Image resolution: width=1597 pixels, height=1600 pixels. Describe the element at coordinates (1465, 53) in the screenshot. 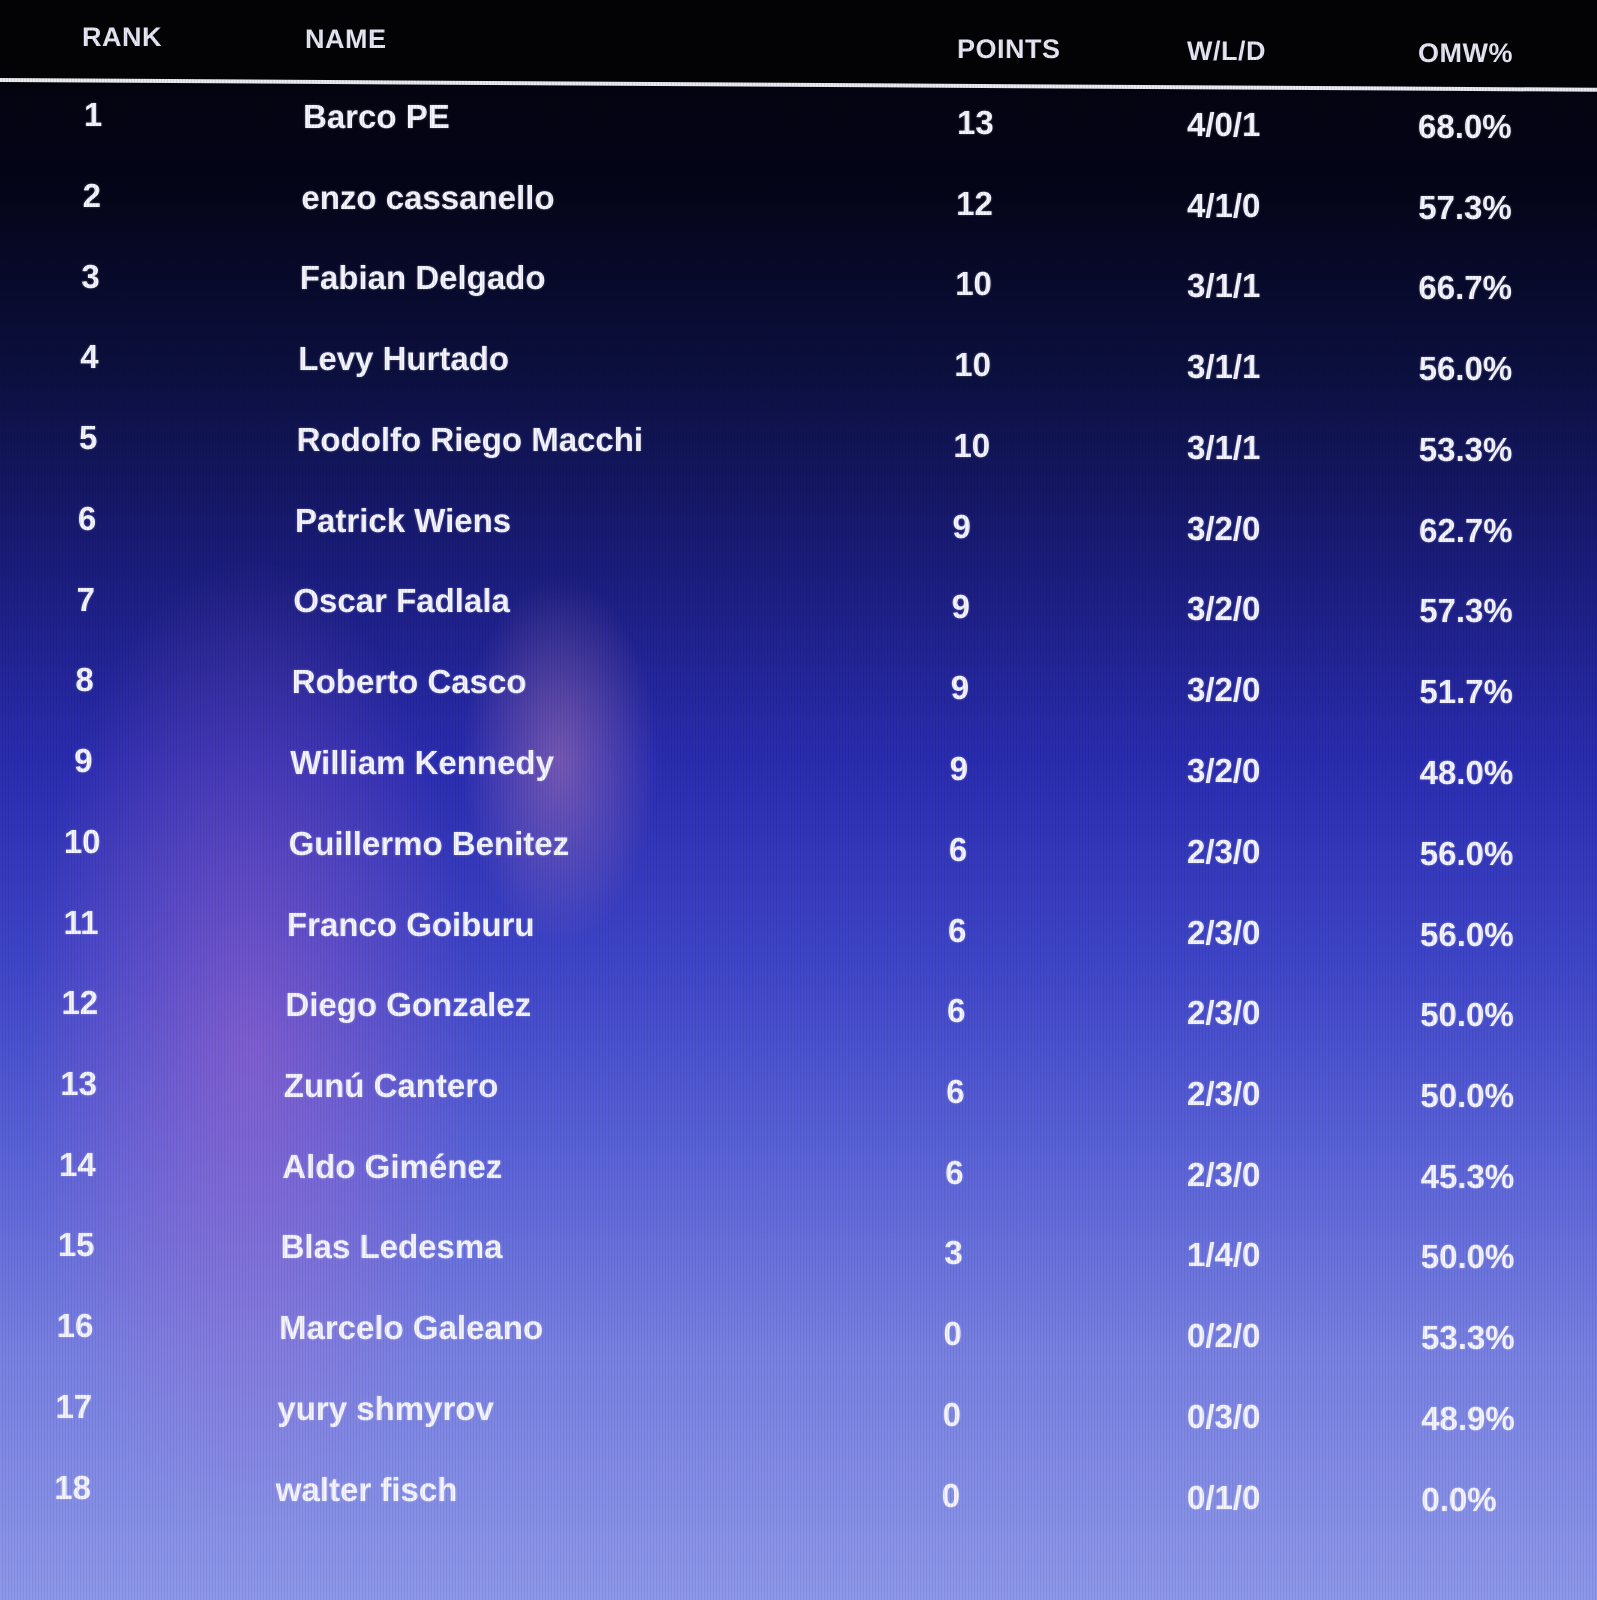

I see `column-header-omw: OMW%` at that location.